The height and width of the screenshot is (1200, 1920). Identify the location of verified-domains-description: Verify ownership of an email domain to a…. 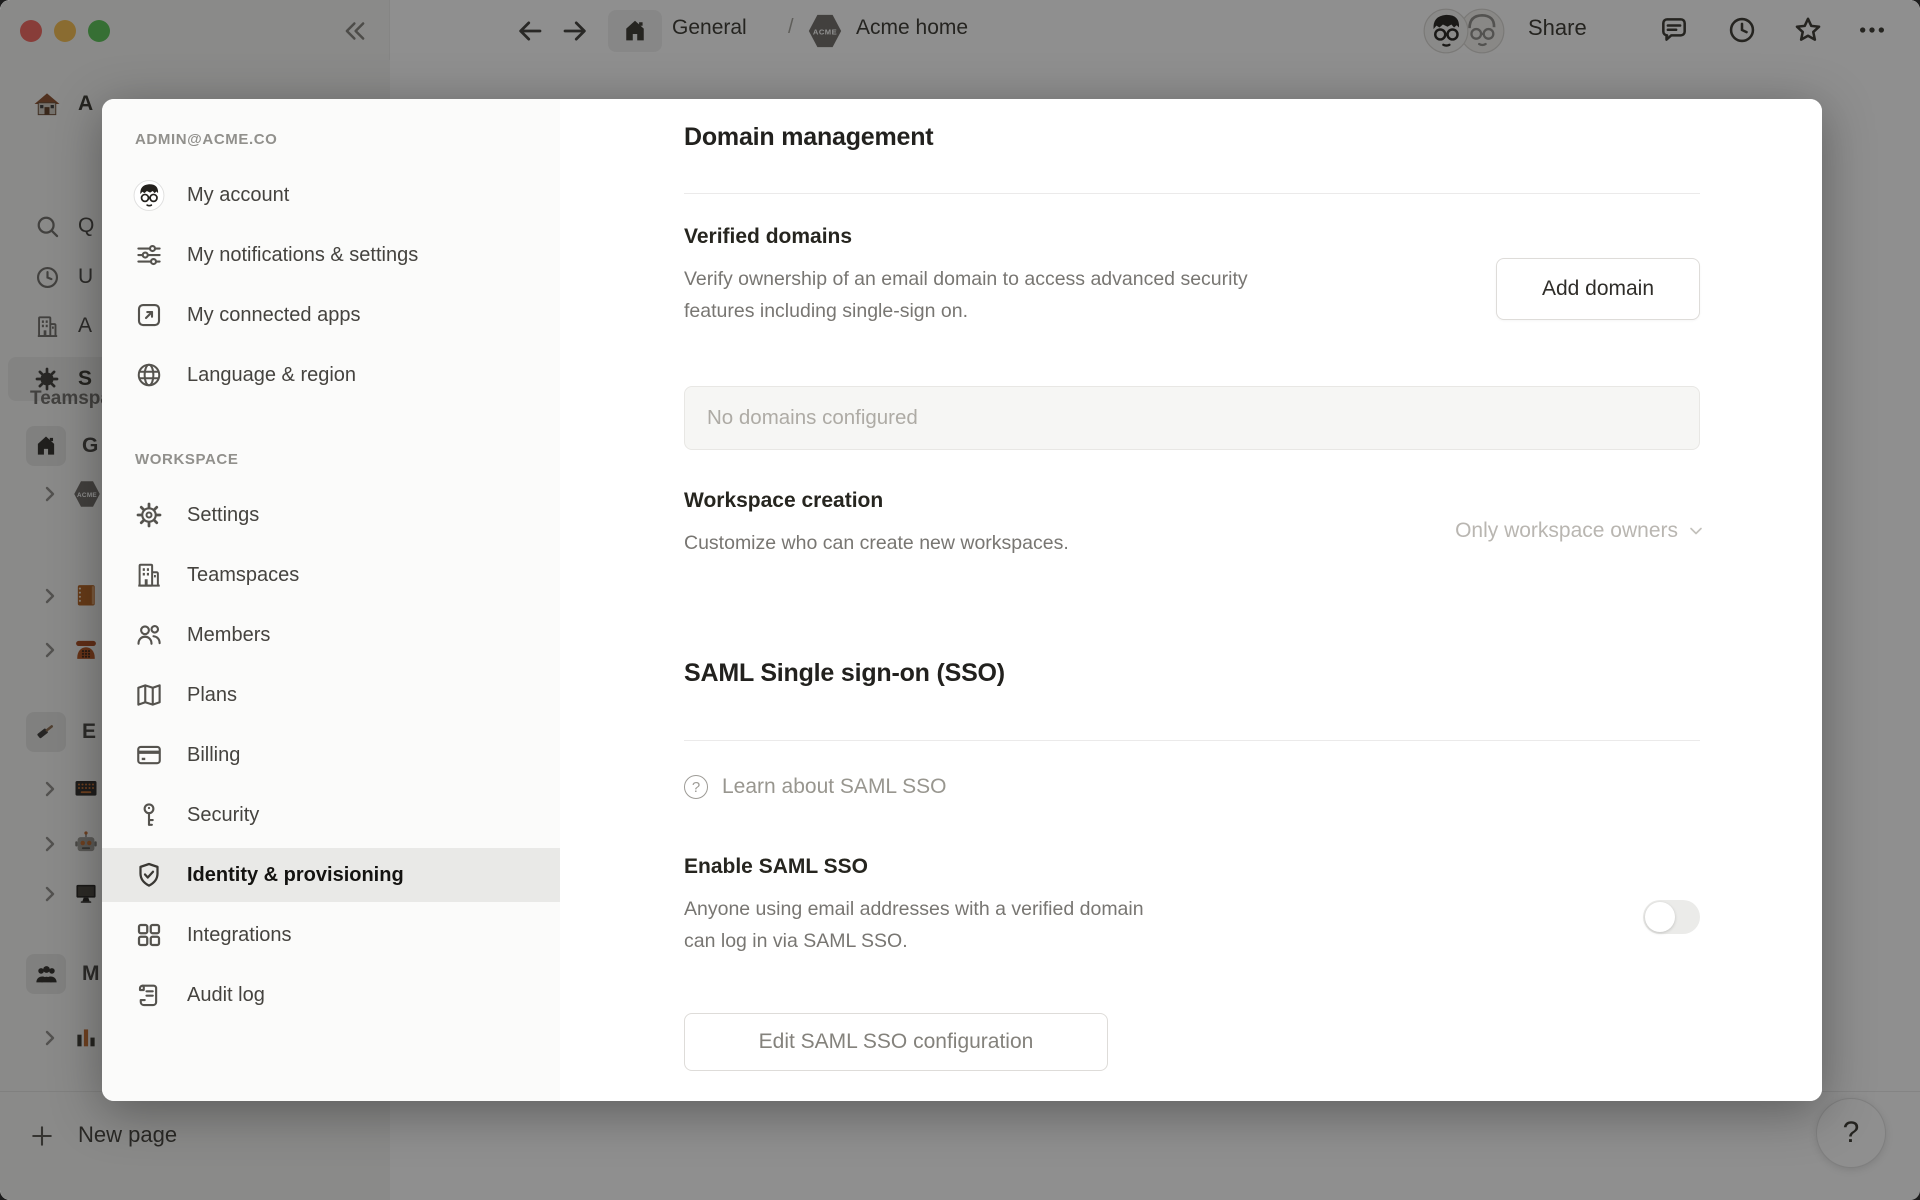
(966, 295).